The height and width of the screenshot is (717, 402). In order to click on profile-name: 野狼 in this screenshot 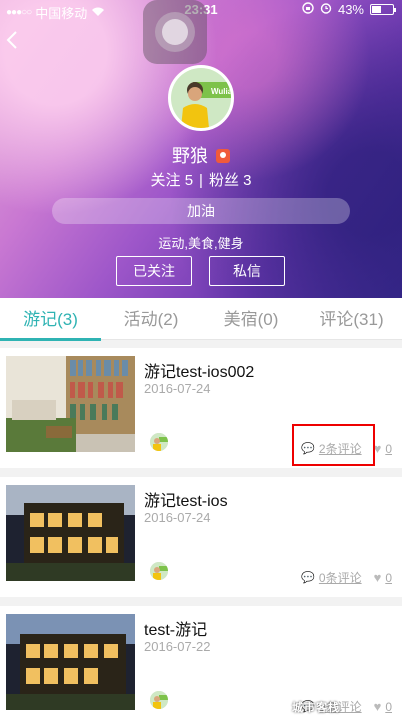, I will do `click(190, 156)`.